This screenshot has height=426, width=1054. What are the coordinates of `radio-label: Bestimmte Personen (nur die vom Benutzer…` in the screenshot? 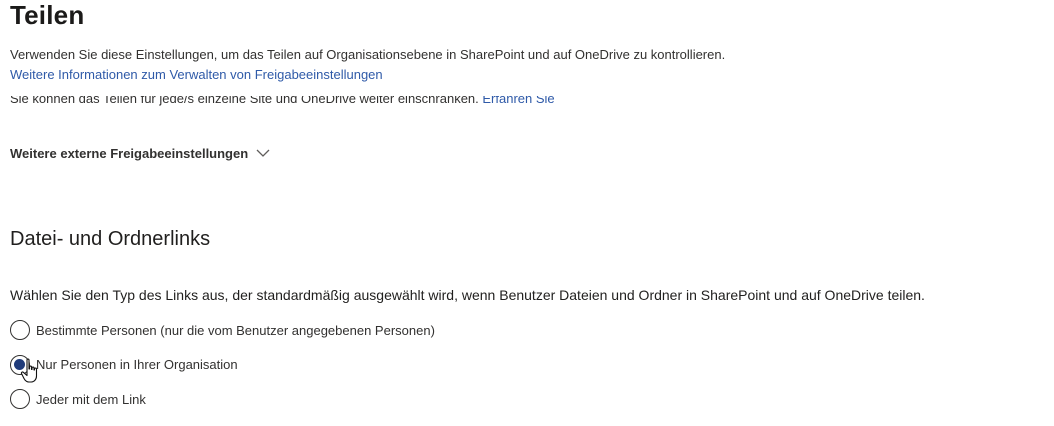 It's located at (235, 330).